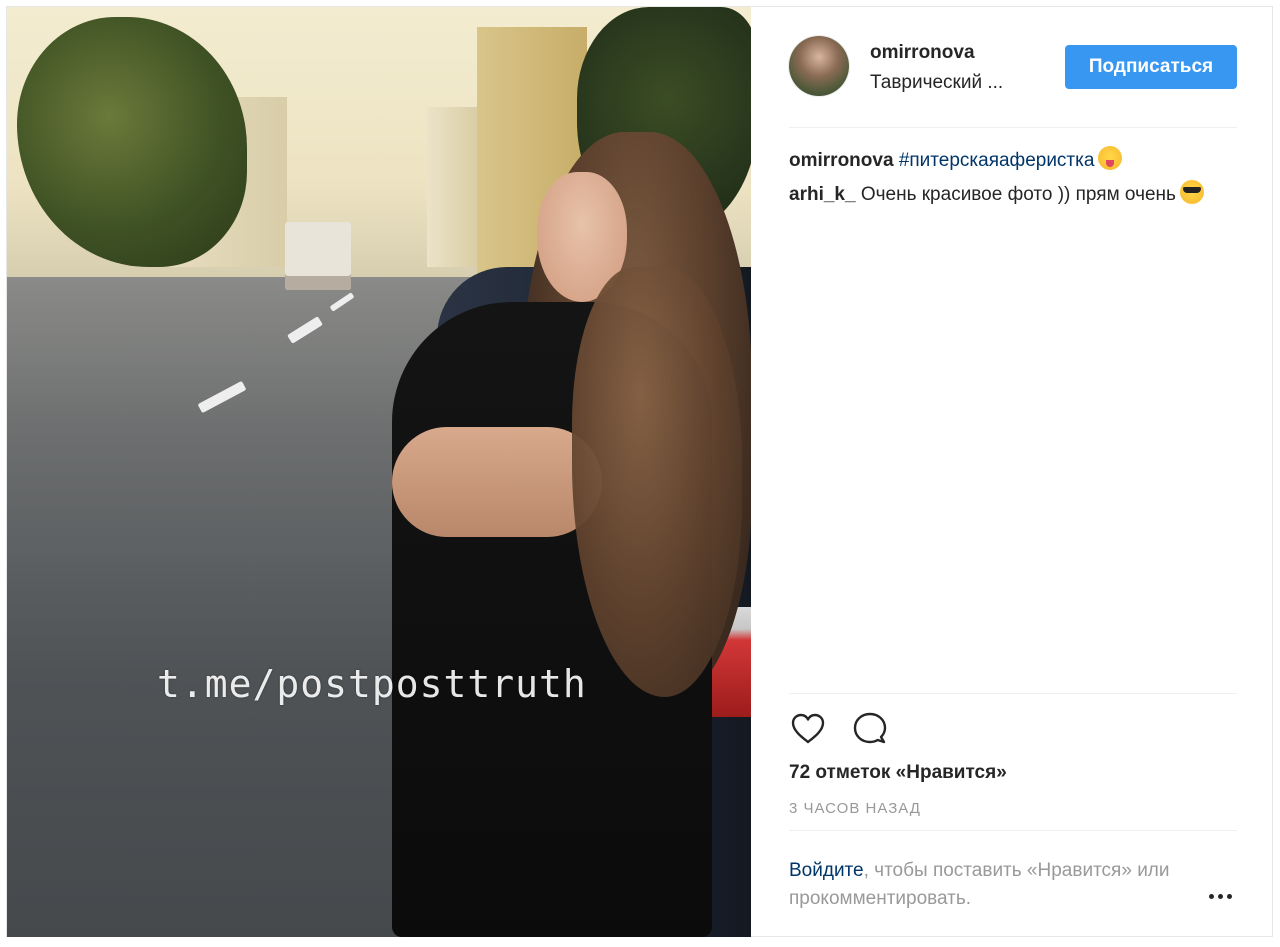 This screenshot has width=1280, height=947. I want to click on comment-username: arhi_k_, so click(822, 194).